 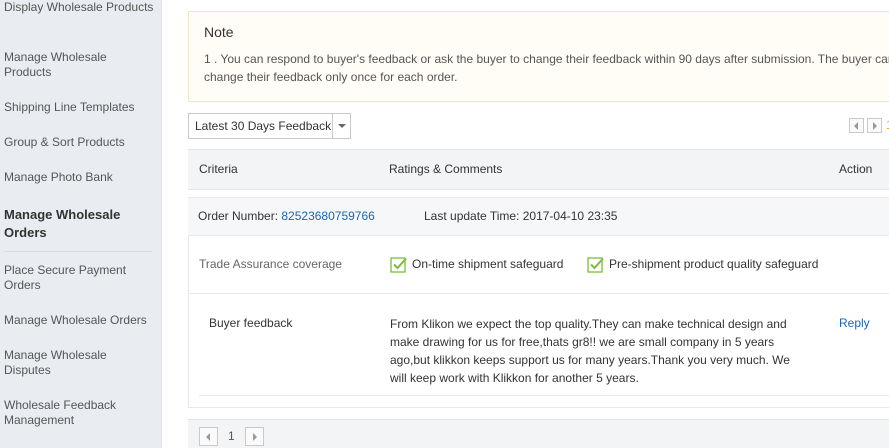 I want to click on sidebar-item-manage-wholesale-orders: Manage Wholesale Orders, so click(x=79, y=320).